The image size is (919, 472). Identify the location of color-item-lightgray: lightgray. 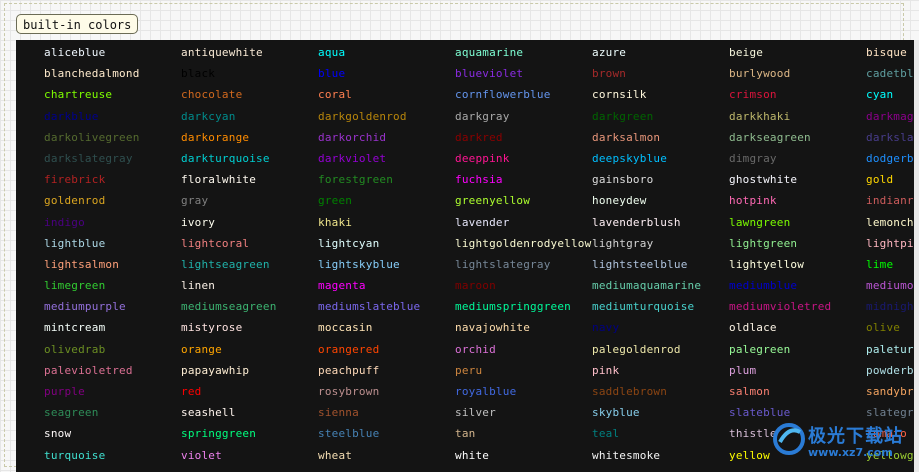
(660, 243).